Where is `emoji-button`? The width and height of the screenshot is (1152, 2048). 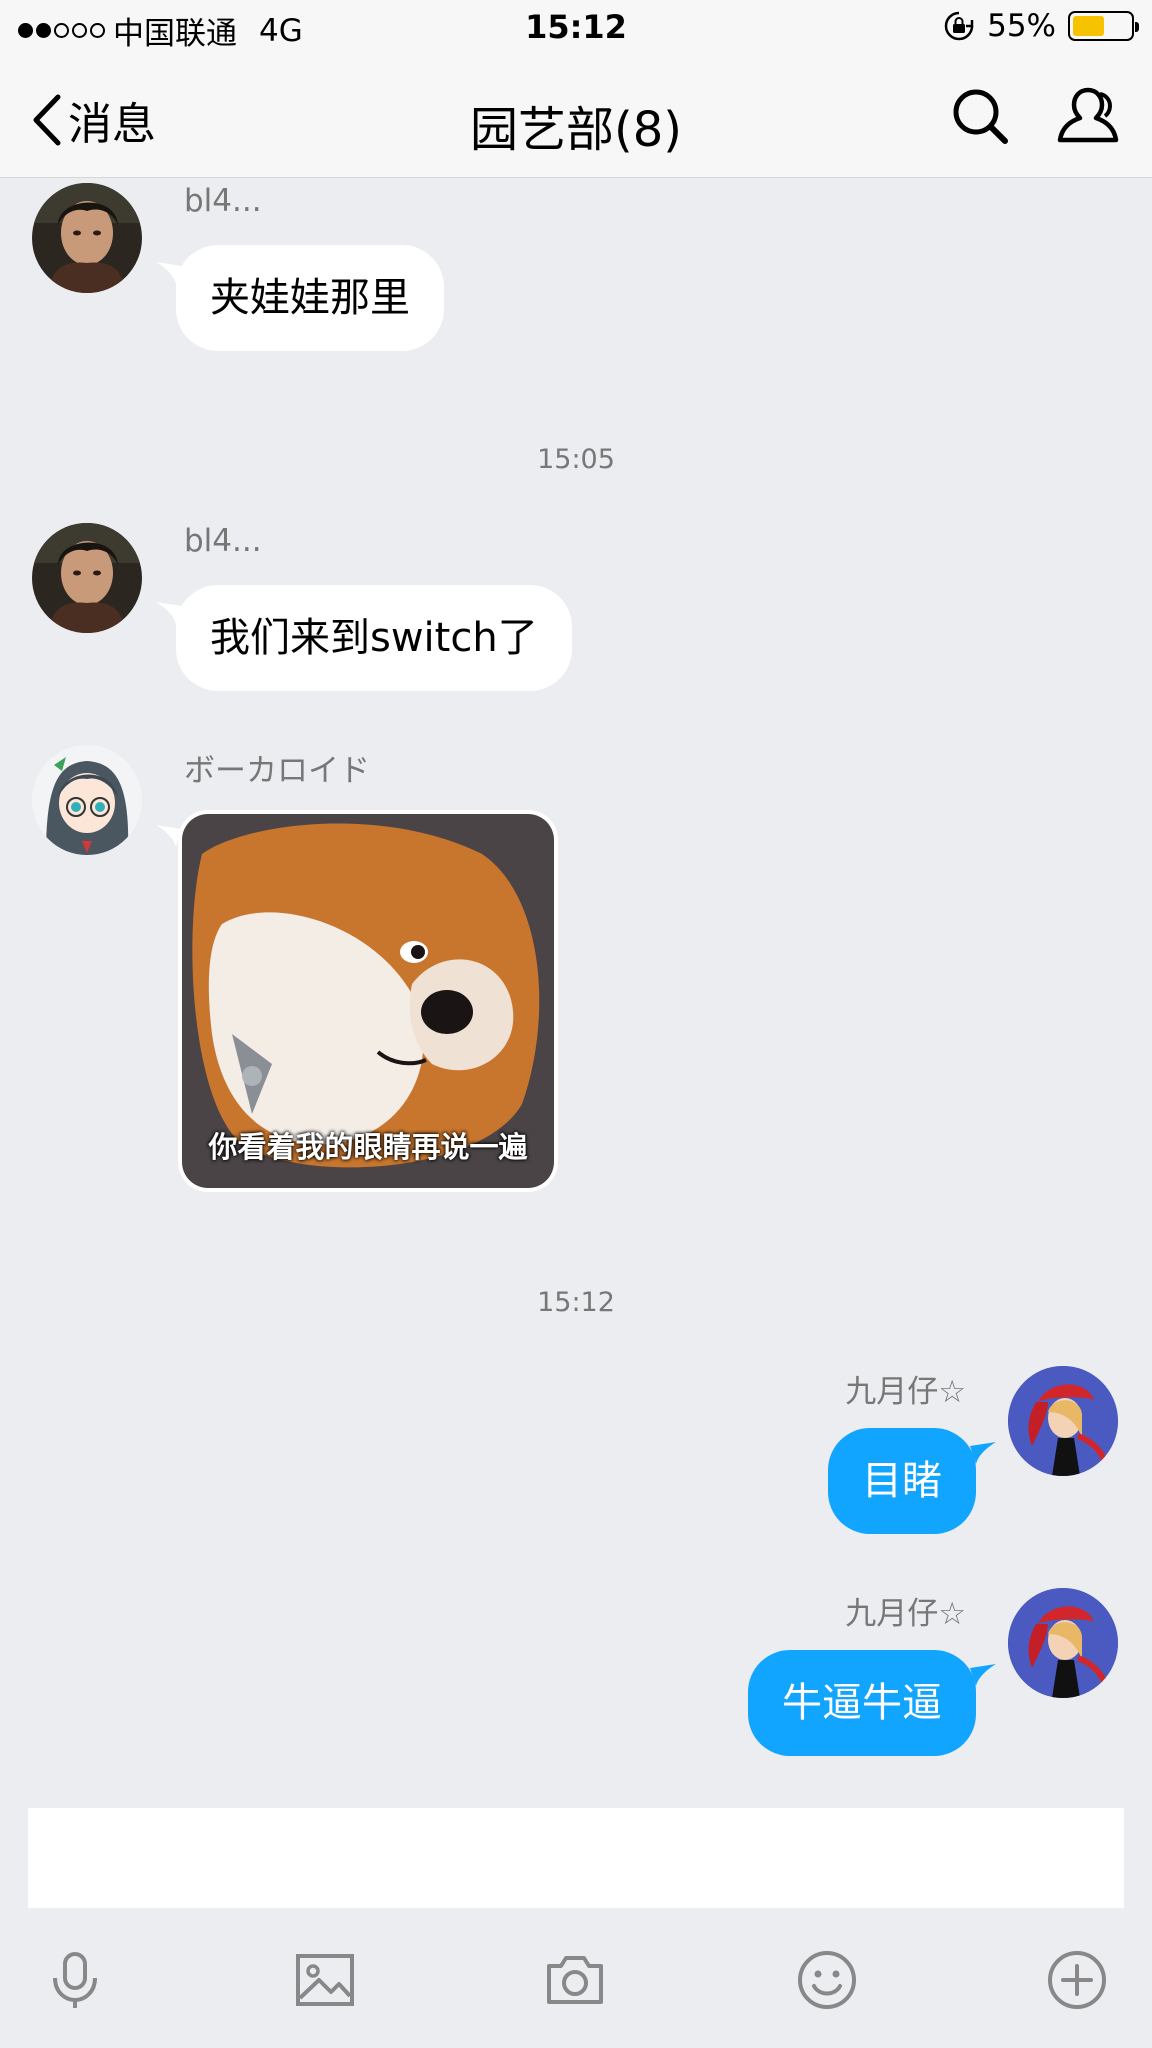
emoji-button is located at coordinates (827, 1980).